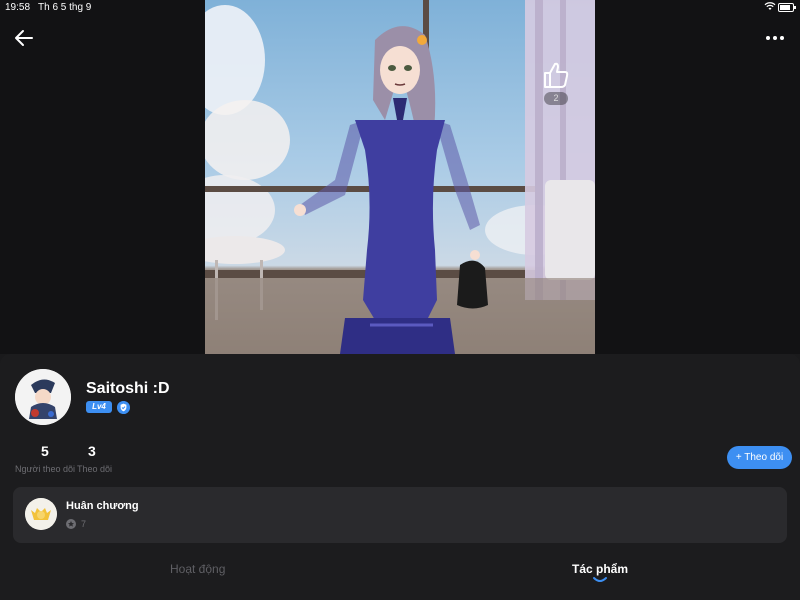  Describe the element at coordinates (18, 7) in the screenshot. I see `status-time: 19:58` at that location.